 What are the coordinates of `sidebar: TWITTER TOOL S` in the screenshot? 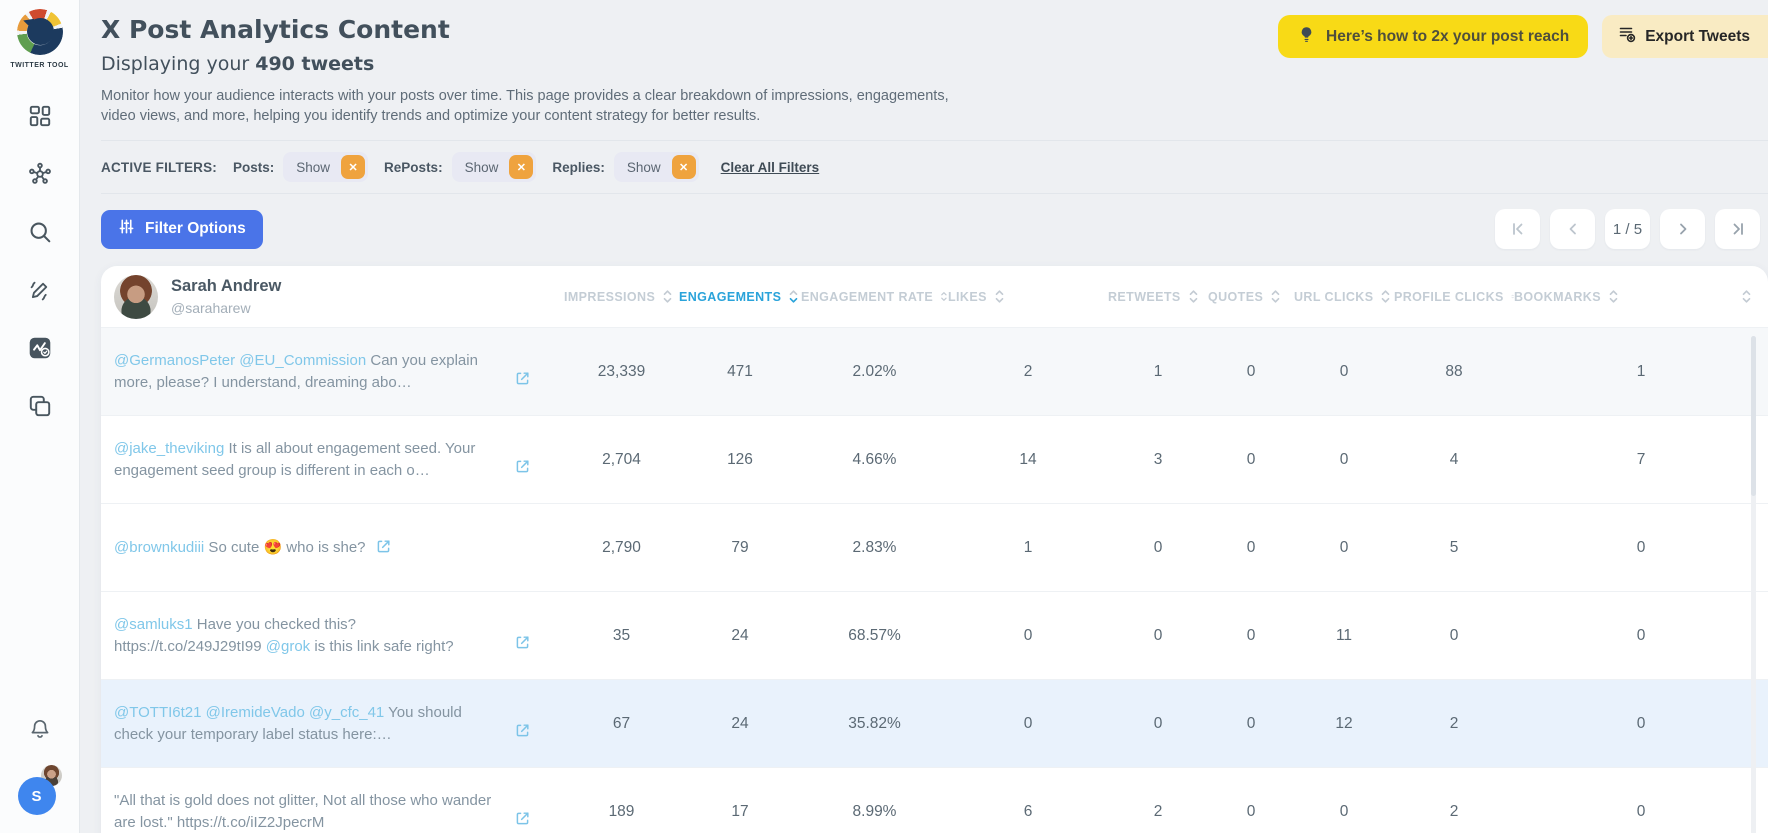 It's located at (40, 416).